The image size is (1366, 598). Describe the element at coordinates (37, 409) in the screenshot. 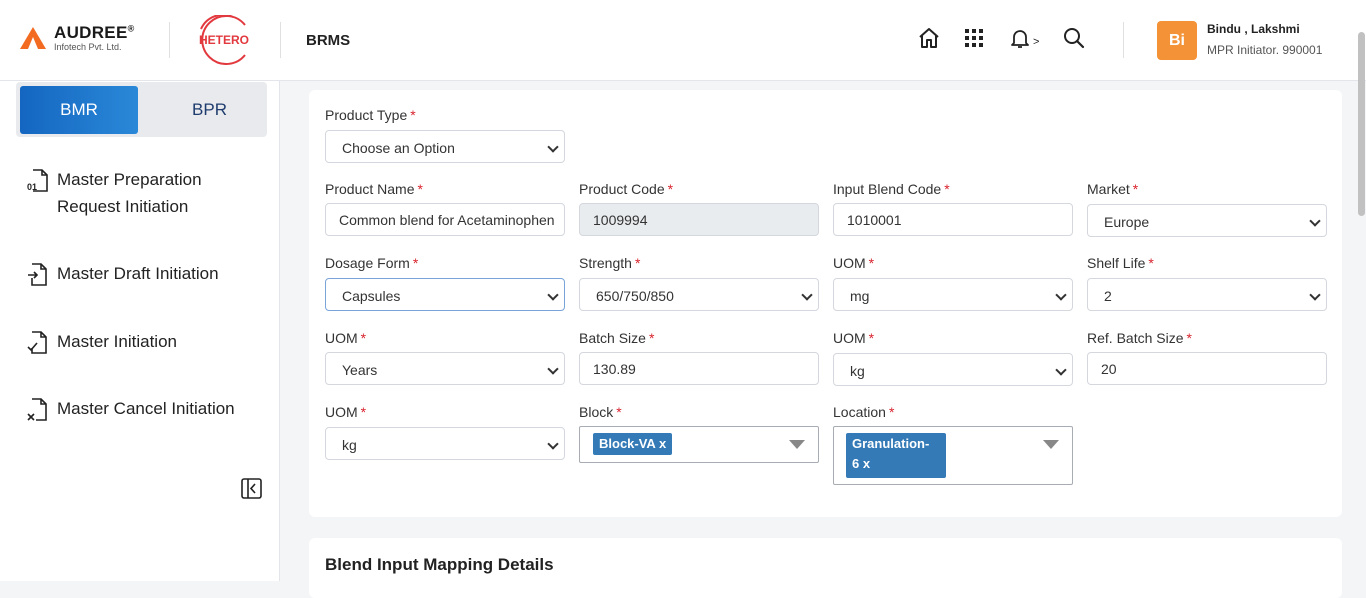

I see `document-x-icon` at that location.